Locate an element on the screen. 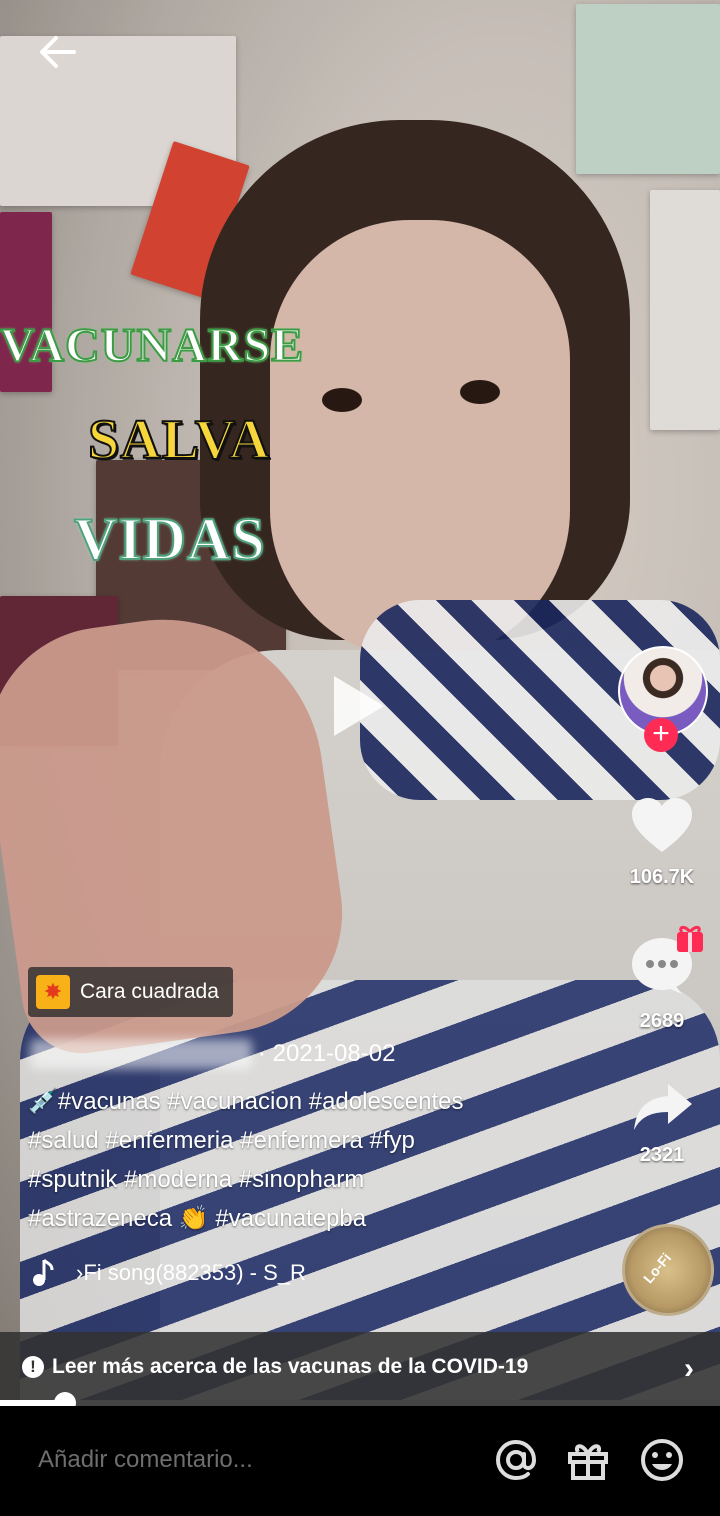  heart-icon is located at coordinates (662, 826).